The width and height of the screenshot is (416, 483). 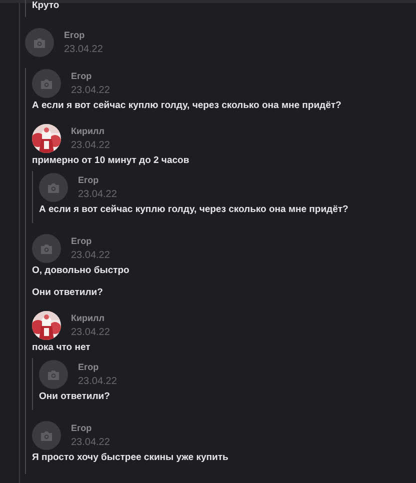 What do you see at coordinates (46, 6) in the screenshot?
I see `message-text: Круто` at bounding box center [46, 6].